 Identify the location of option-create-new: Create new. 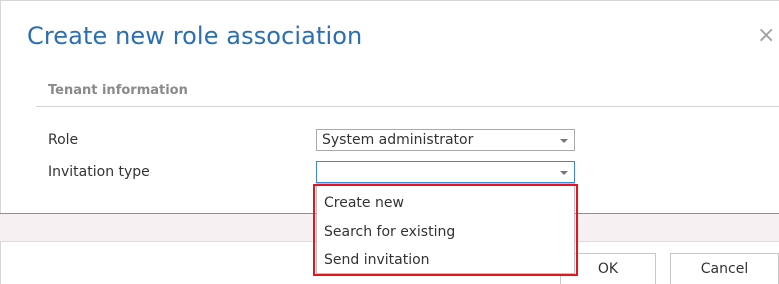
(364, 203).